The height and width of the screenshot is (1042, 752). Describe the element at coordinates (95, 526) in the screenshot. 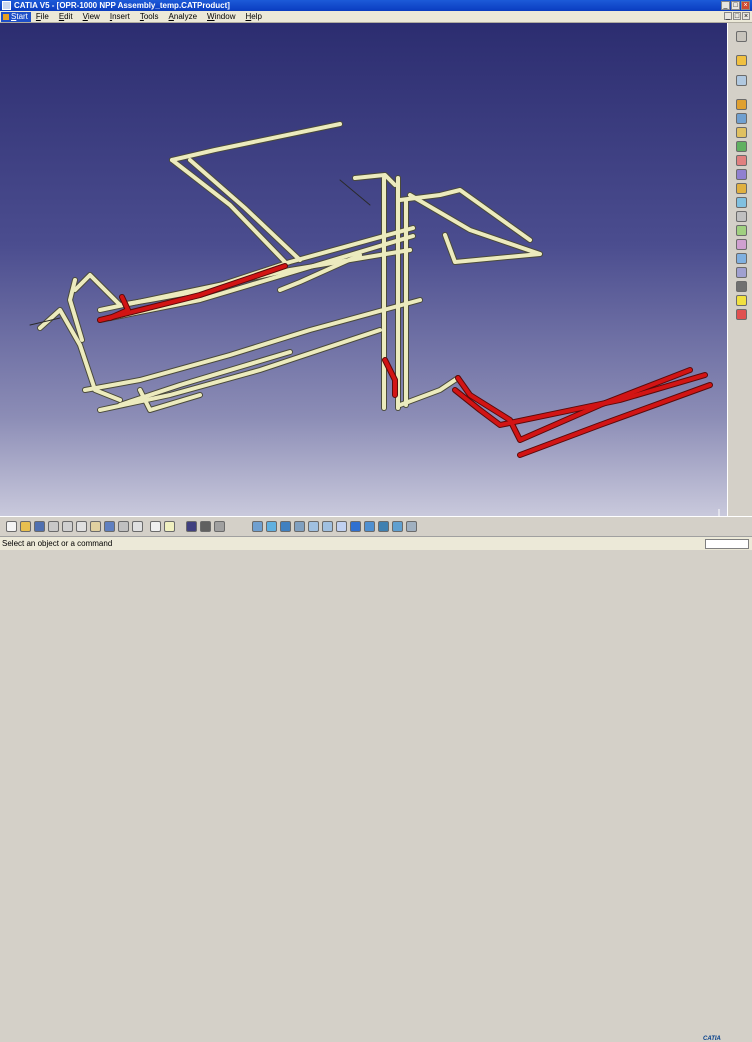

I see `paste-icon` at that location.